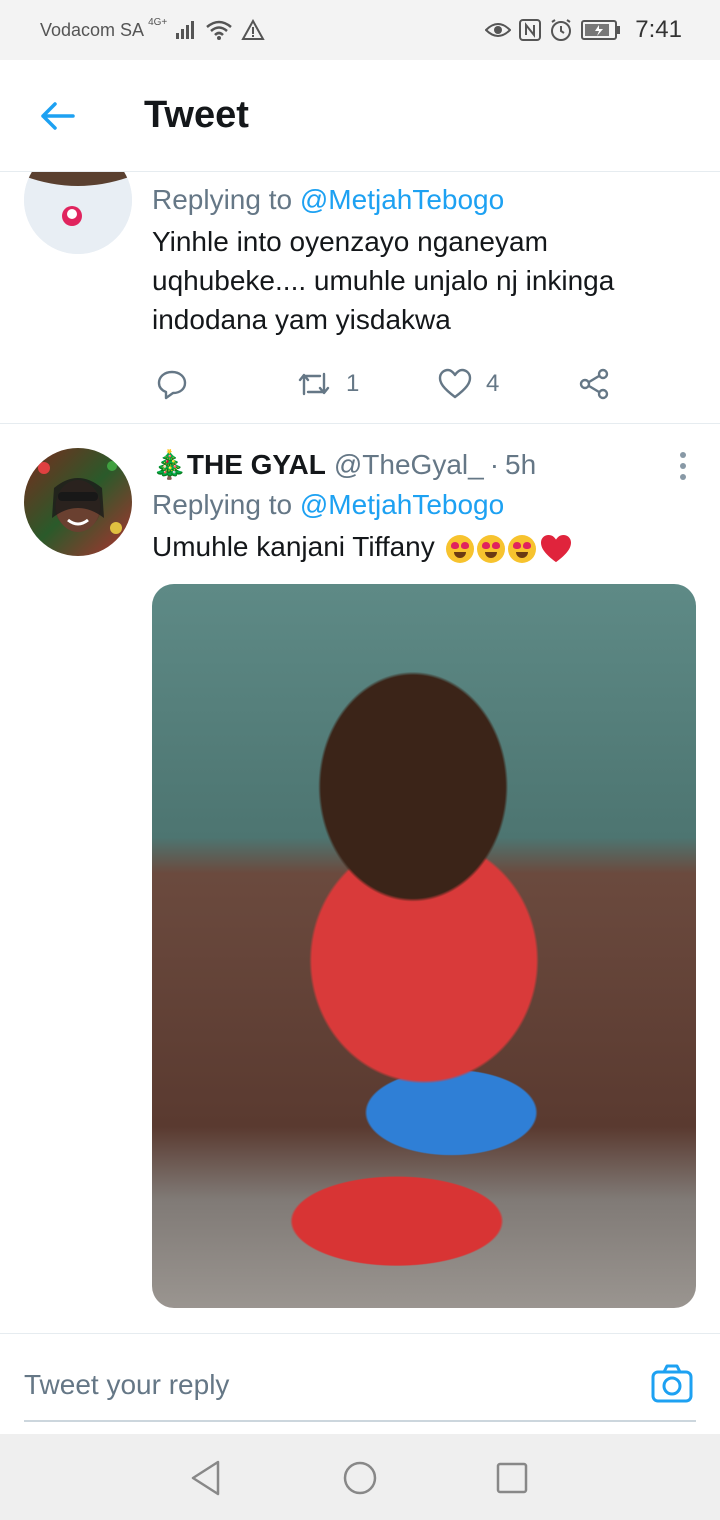 The width and height of the screenshot is (720, 1520). Describe the element at coordinates (314, 384) in the screenshot. I see `retweet-icon` at that location.